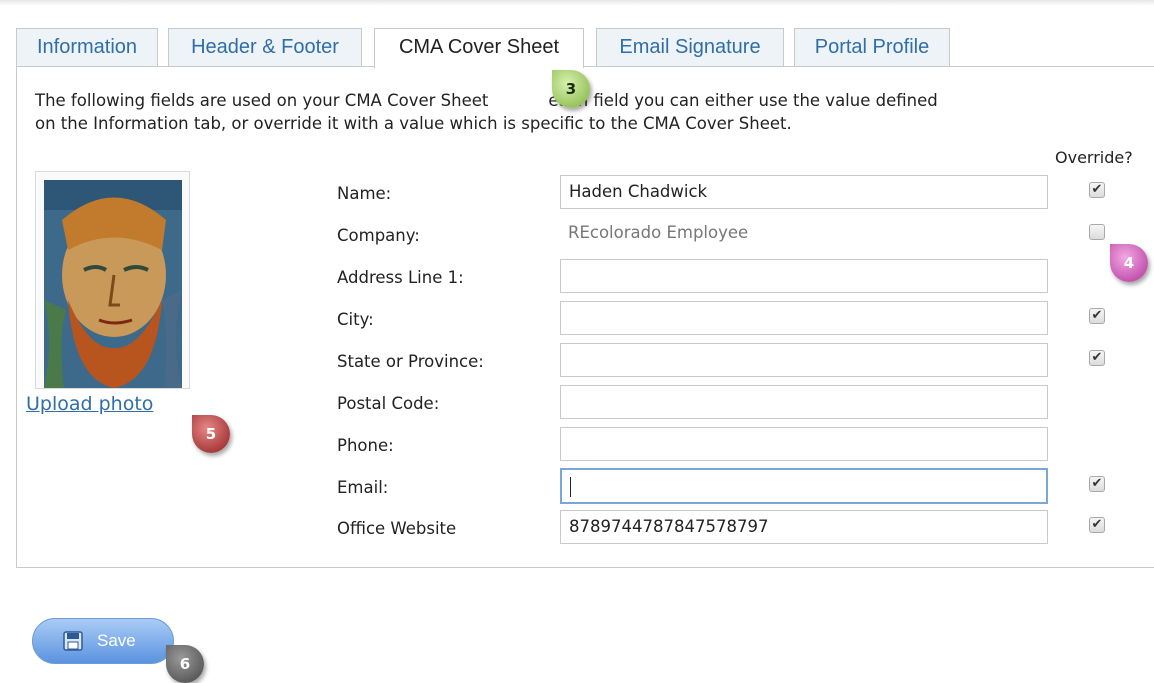  What do you see at coordinates (378, 235) in the screenshot?
I see `company-label: Company:` at bounding box center [378, 235].